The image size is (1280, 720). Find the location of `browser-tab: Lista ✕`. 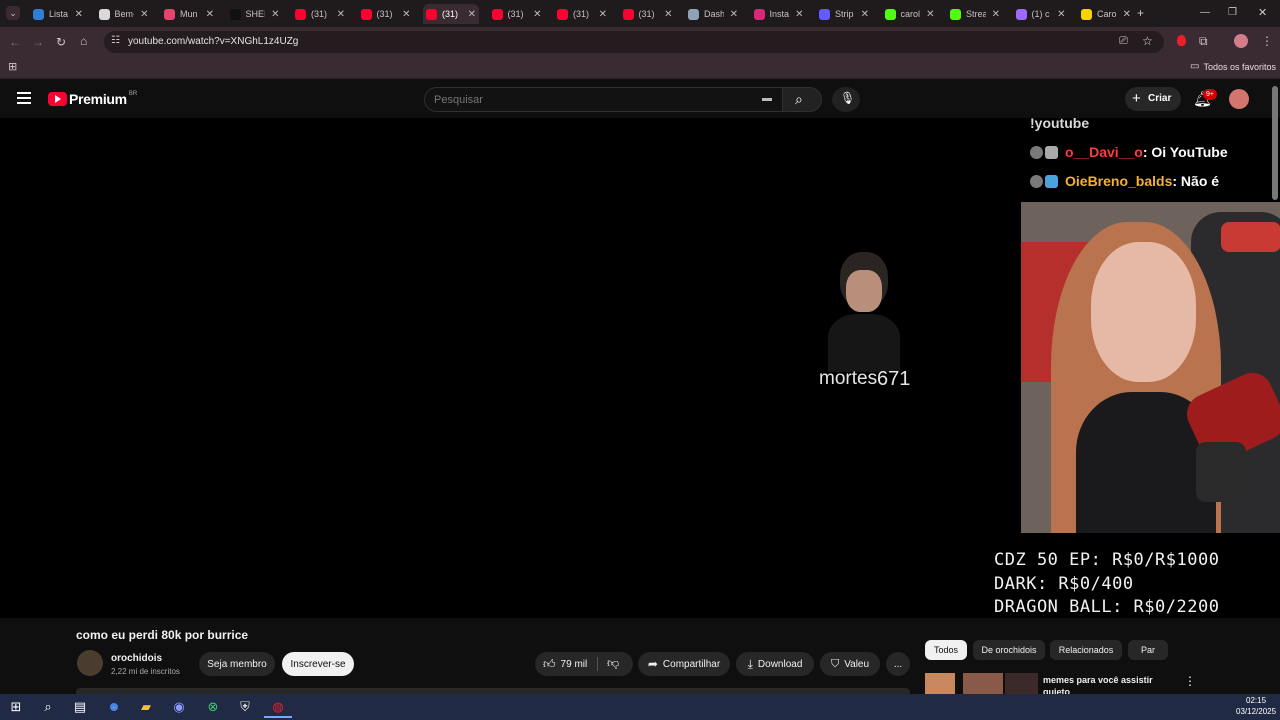

browser-tab: Lista ✕ is located at coordinates (58, 14).